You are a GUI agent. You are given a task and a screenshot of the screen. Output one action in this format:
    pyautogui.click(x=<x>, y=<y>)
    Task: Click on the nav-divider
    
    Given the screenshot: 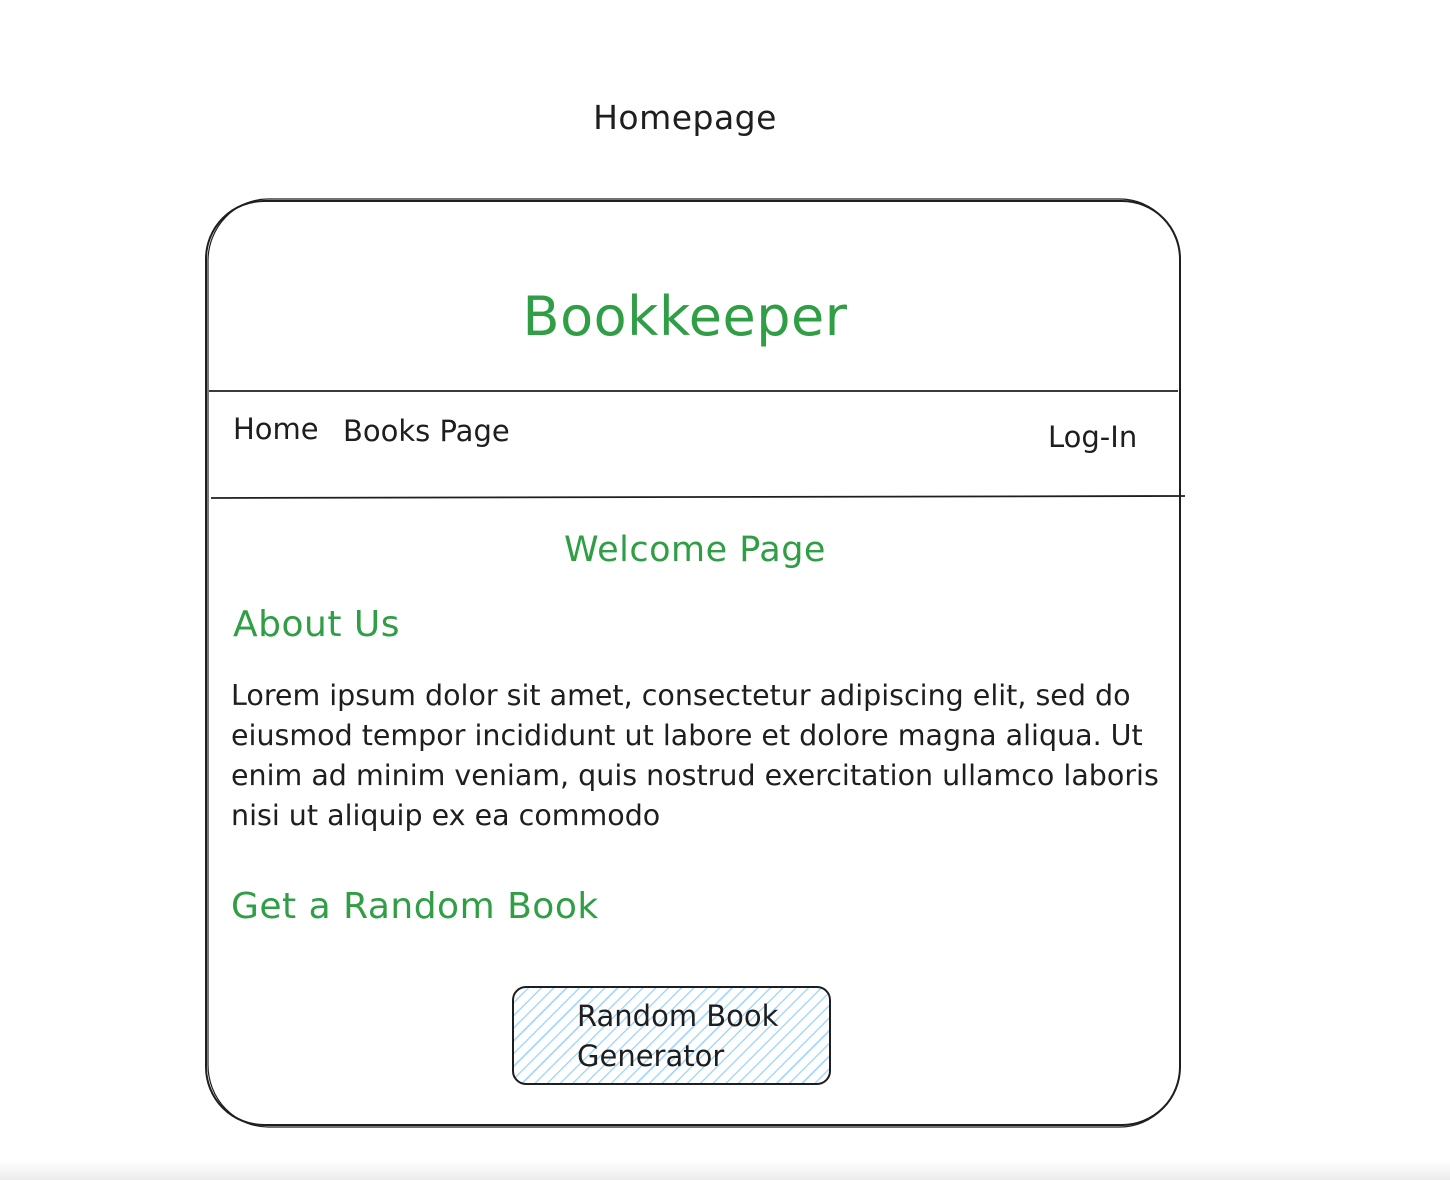 What is the action you would take?
    pyautogui.click(x=698, y=497)
    